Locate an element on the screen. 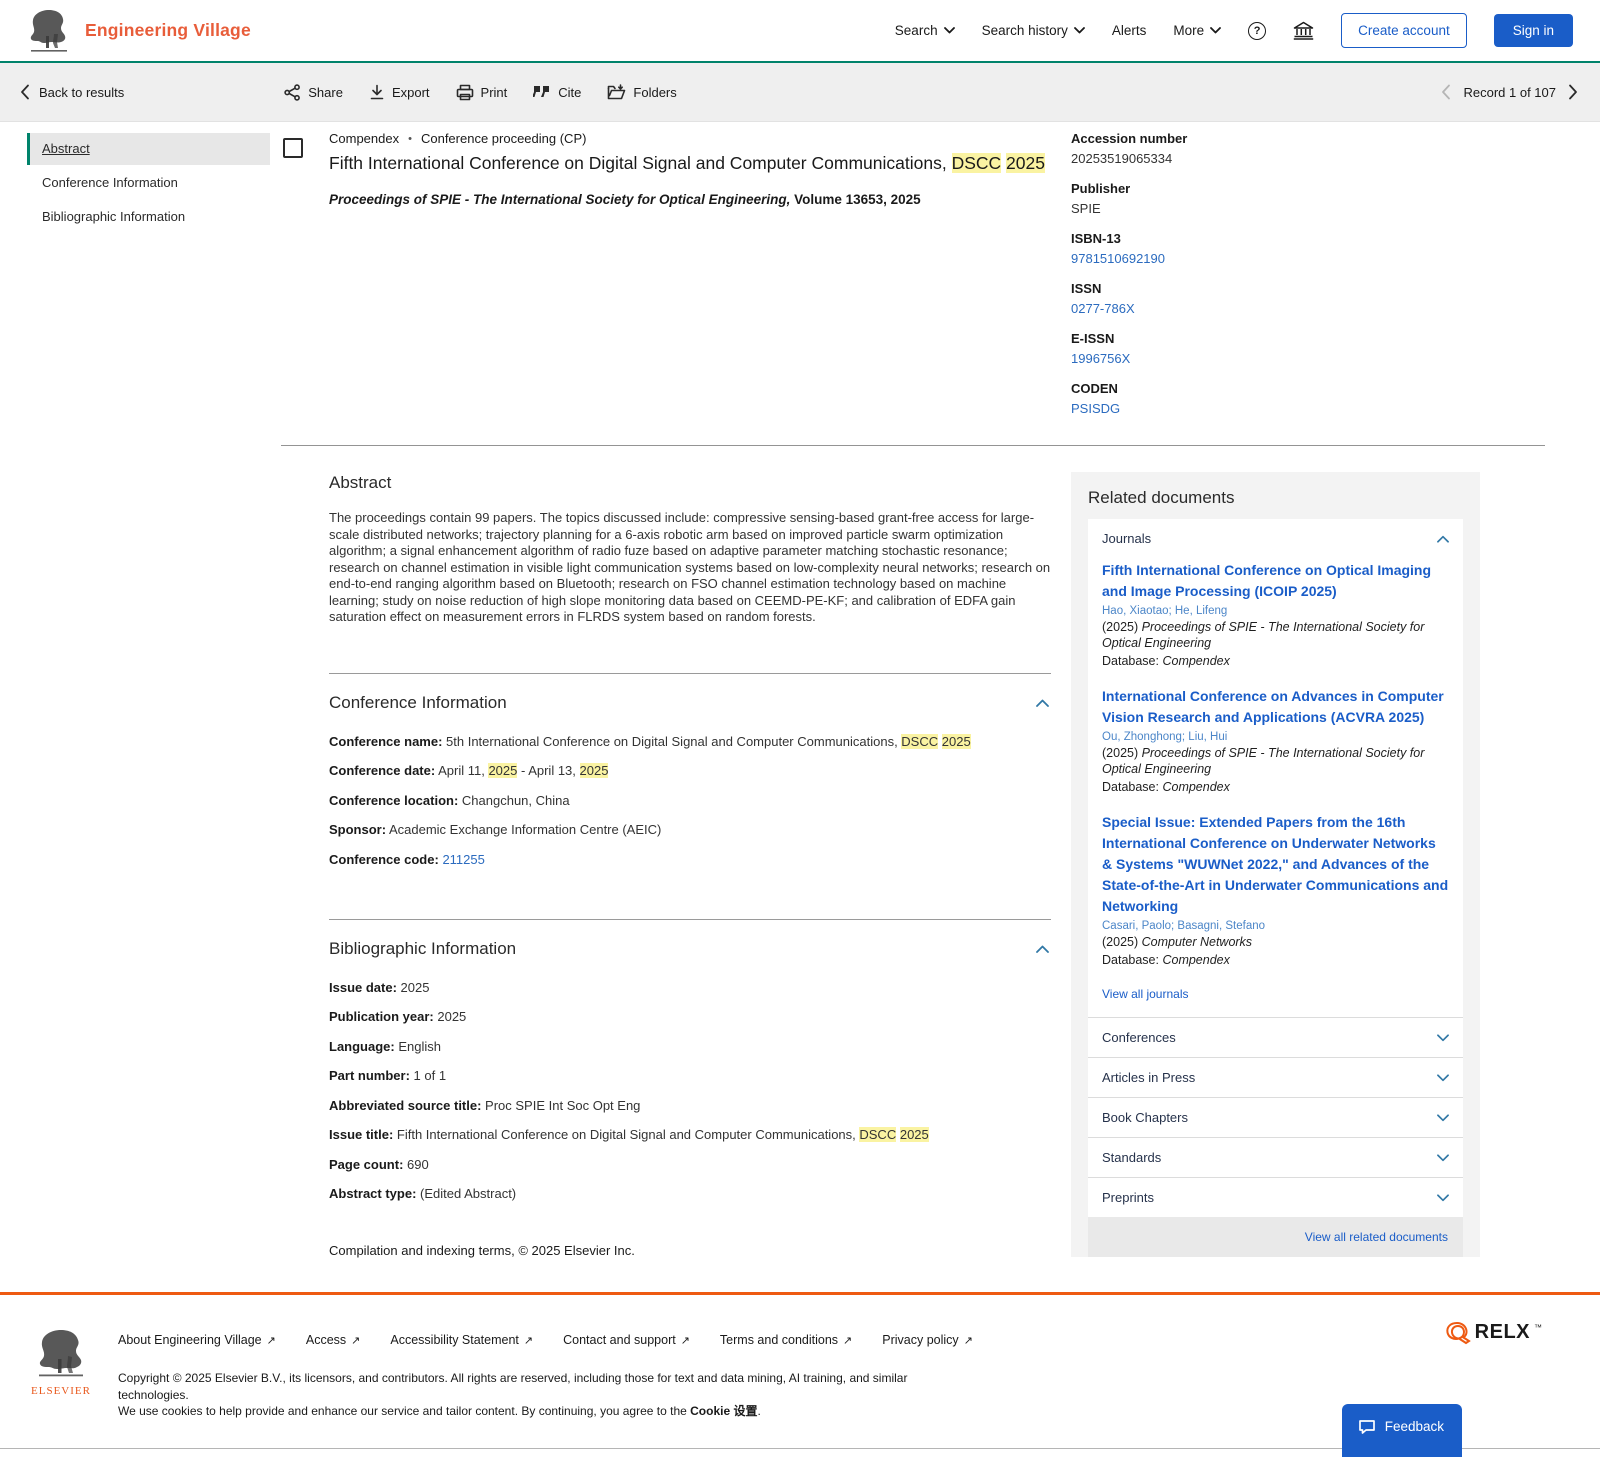  collapse-conference-button is located at coordinates (1042, 702).